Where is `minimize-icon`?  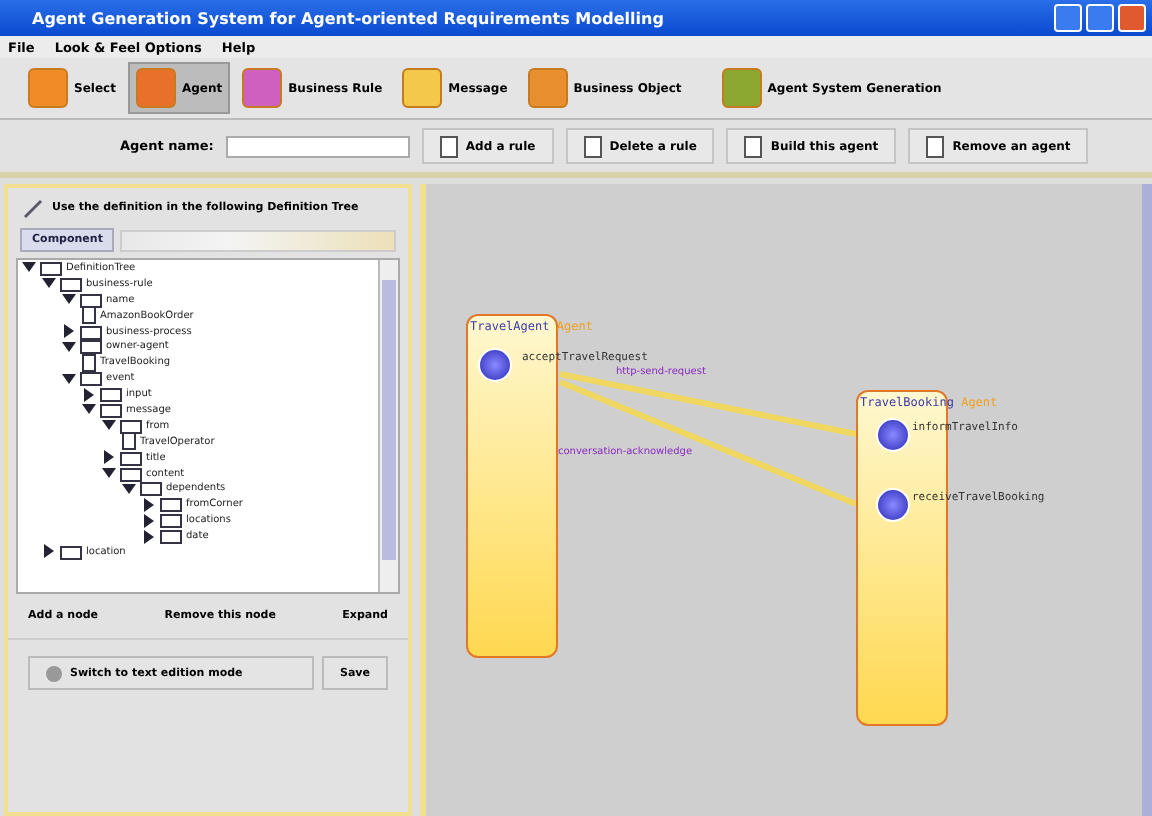
minimize-icon is located at coordinates (1068, 18).